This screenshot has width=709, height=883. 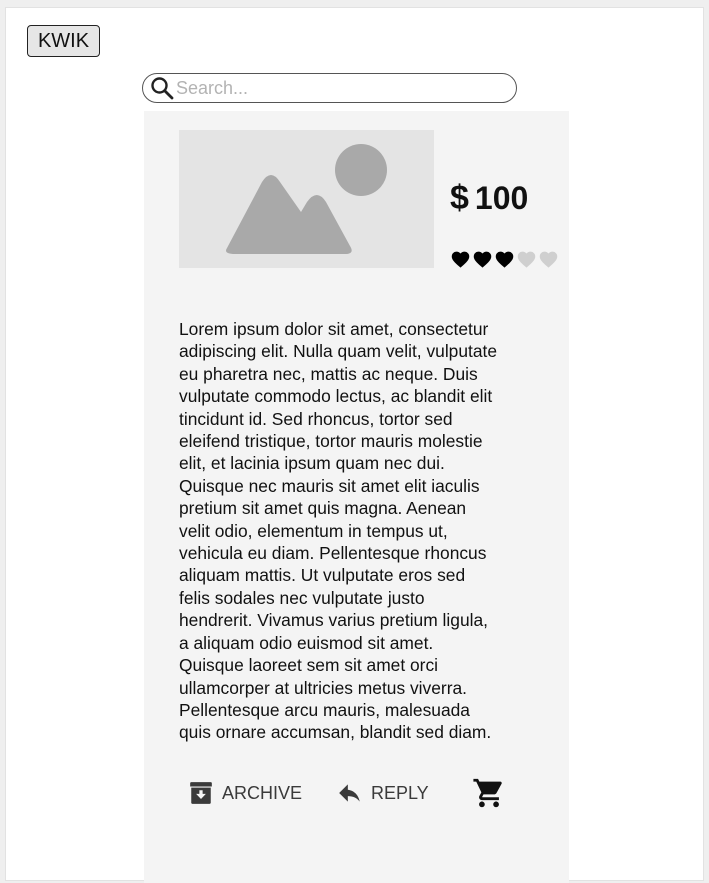 What do you see at coordinates (262, 792) in the screenshot?
I see `archive-label: ARCHIVE` at bounding box center [262, 792].